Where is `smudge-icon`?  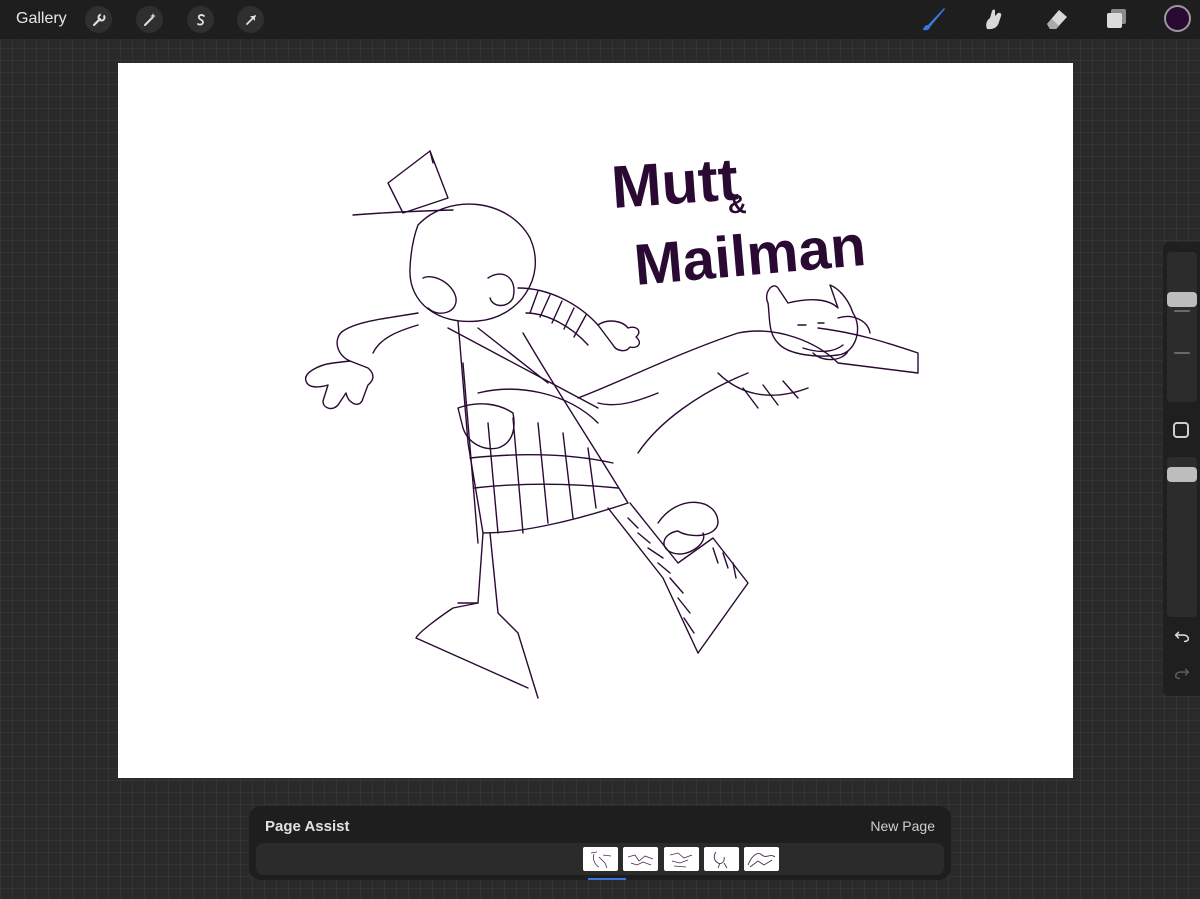 smudge-icon is located at coordinates (994, 19).